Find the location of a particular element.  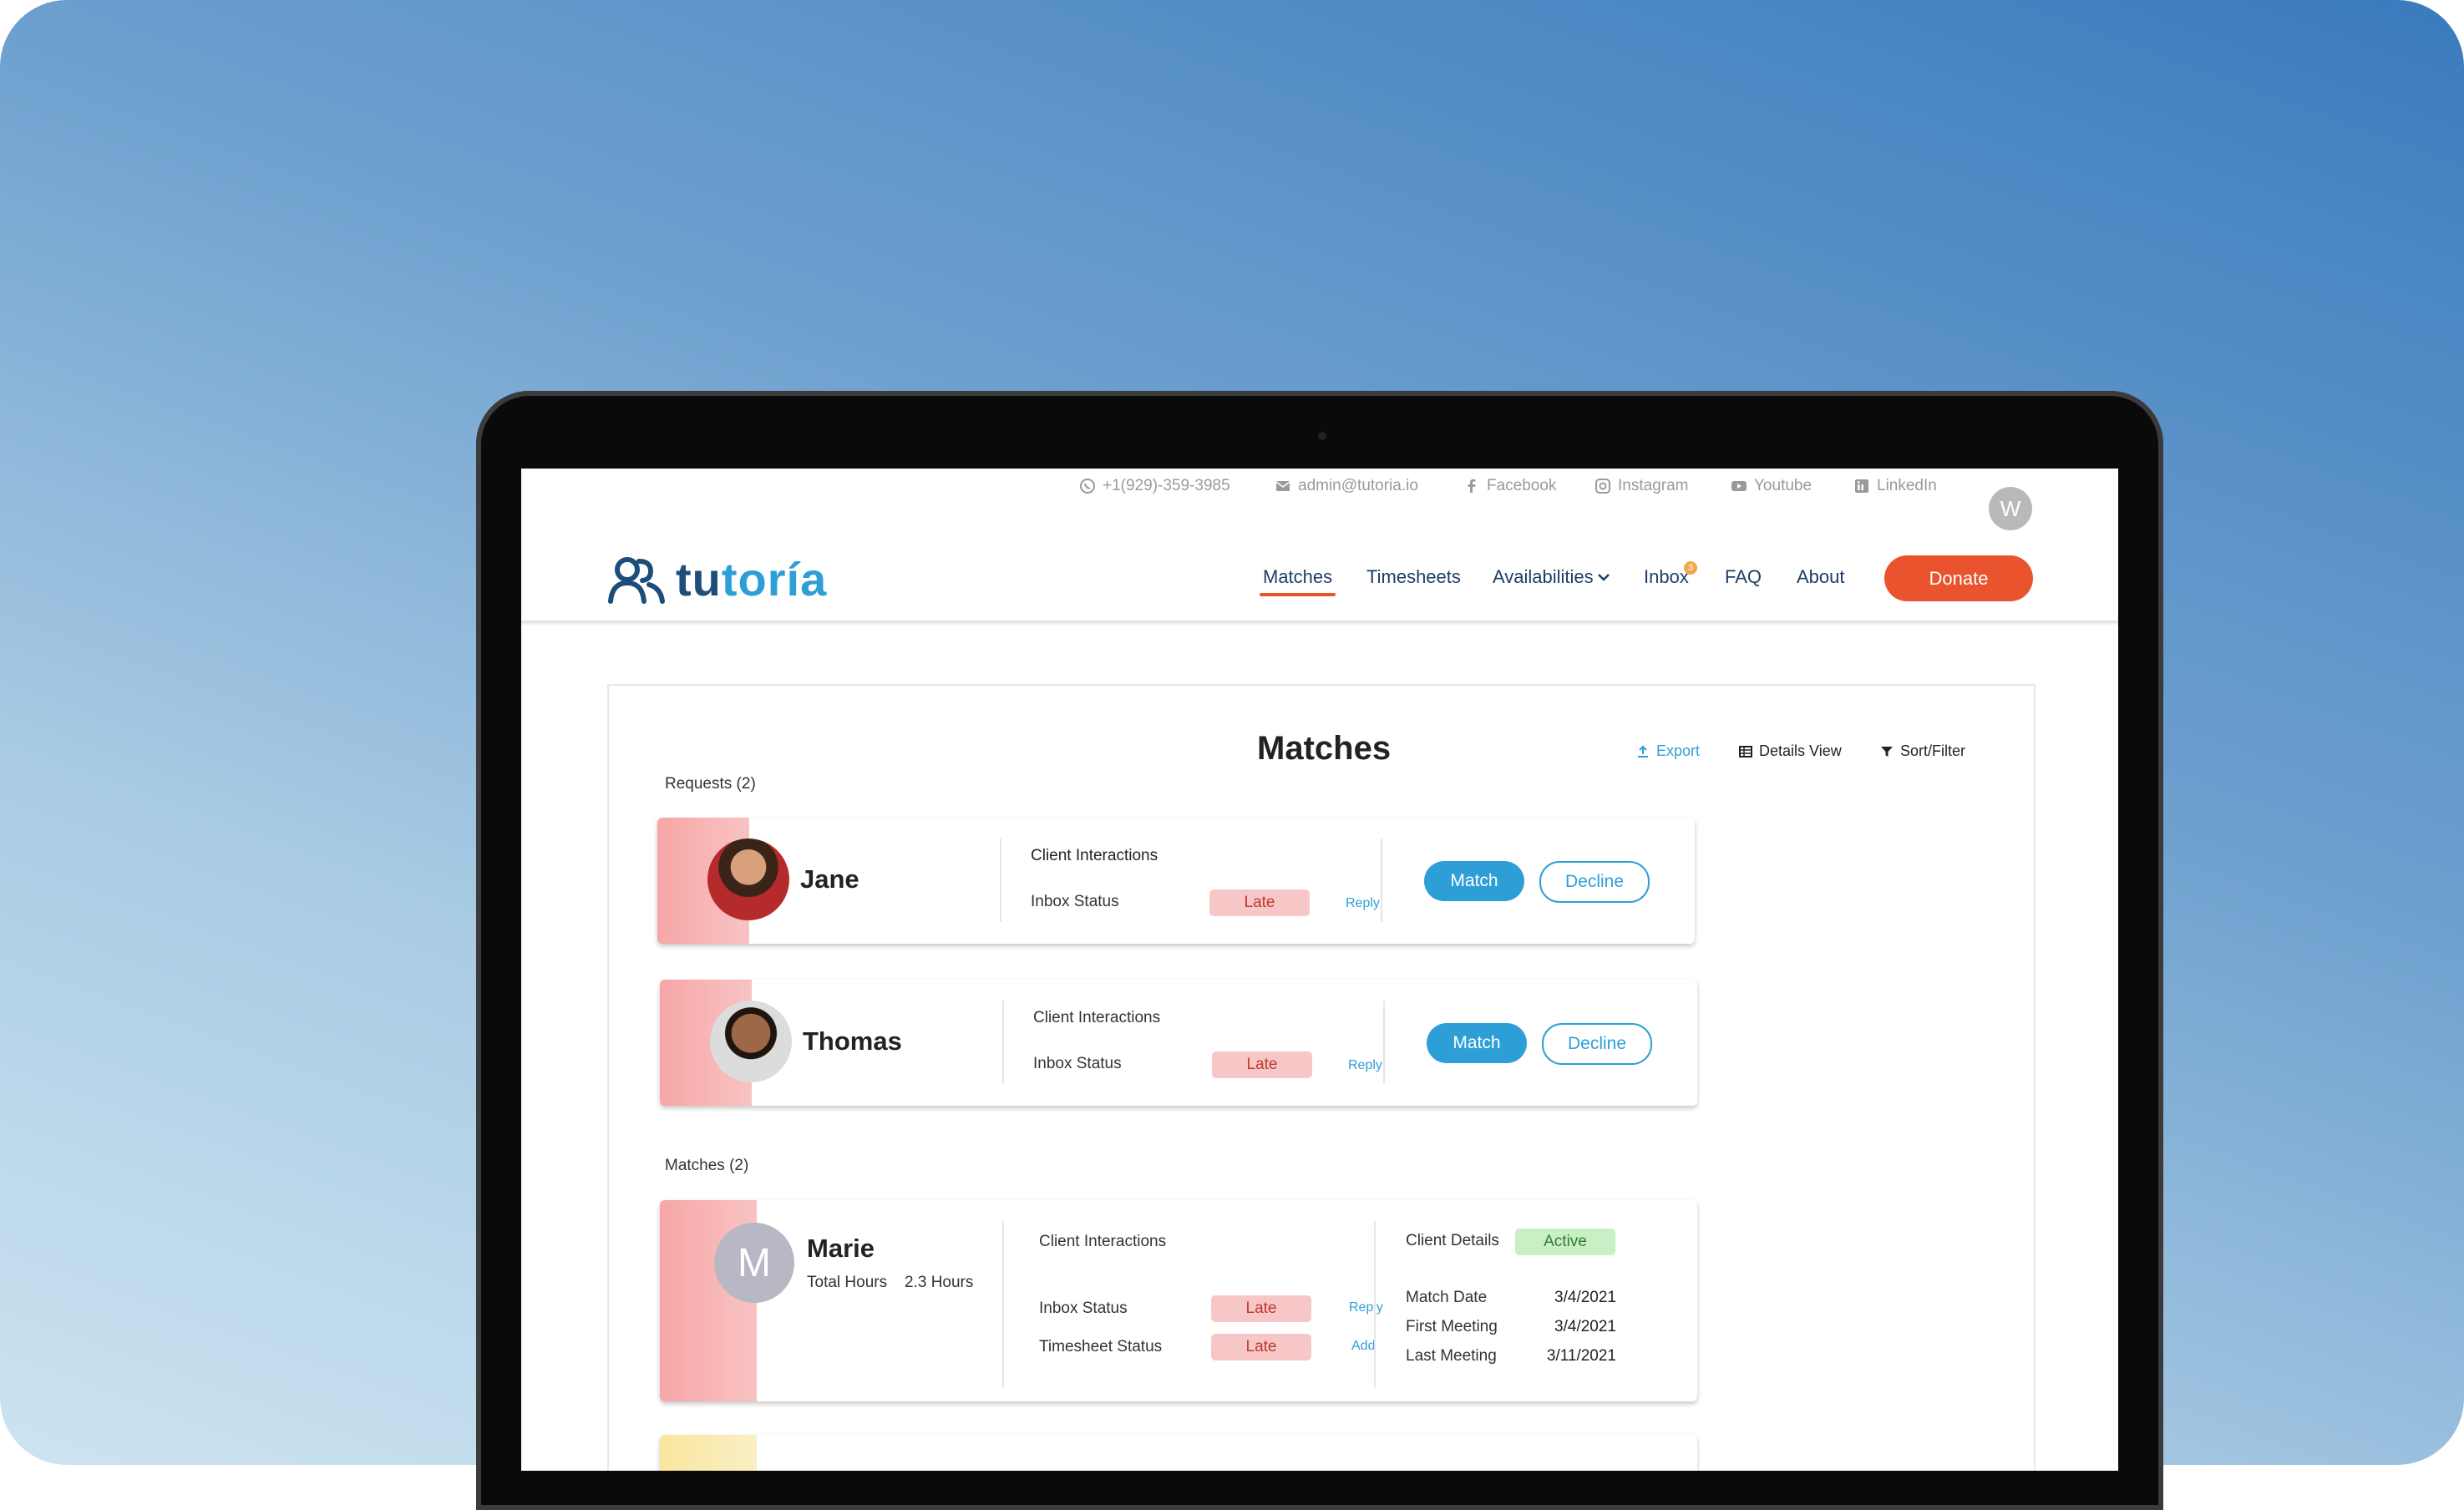

upload-icon is located at coordinates (1643, 752).